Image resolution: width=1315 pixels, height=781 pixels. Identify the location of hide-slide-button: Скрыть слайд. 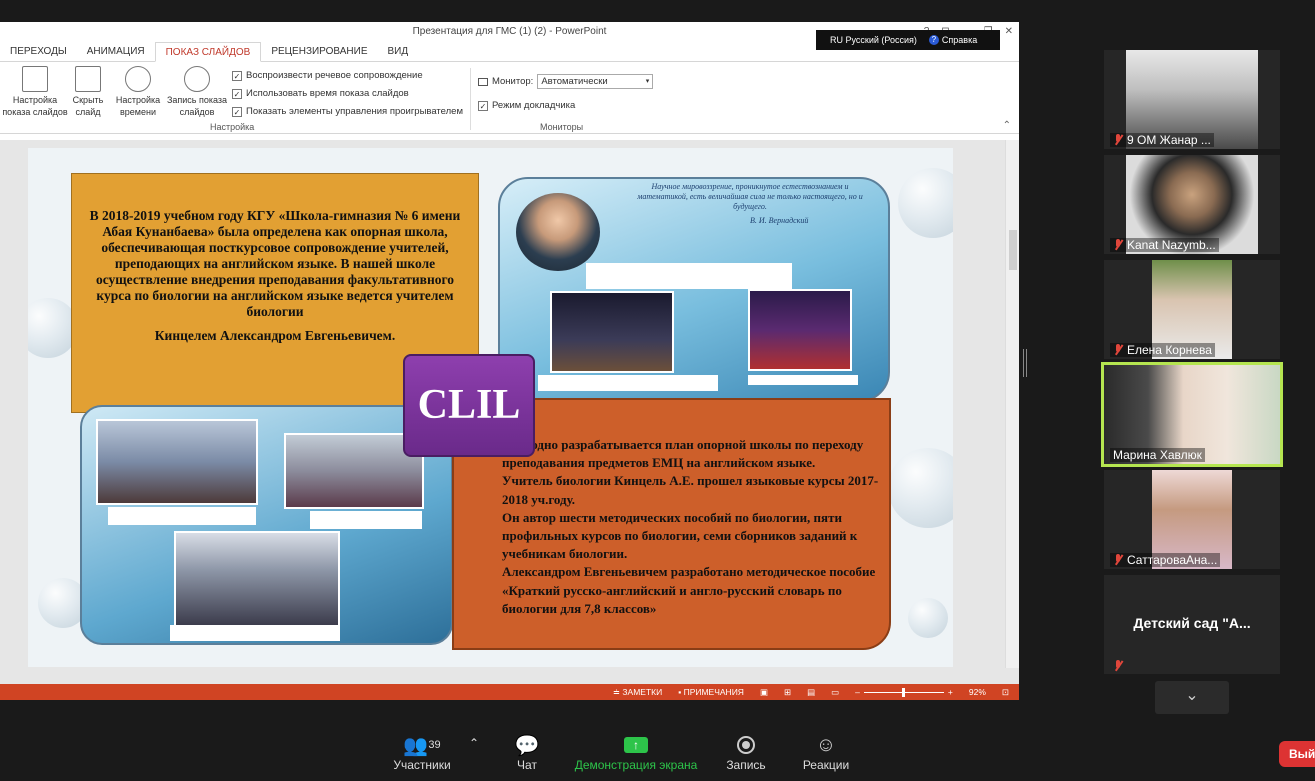
(88, 92).